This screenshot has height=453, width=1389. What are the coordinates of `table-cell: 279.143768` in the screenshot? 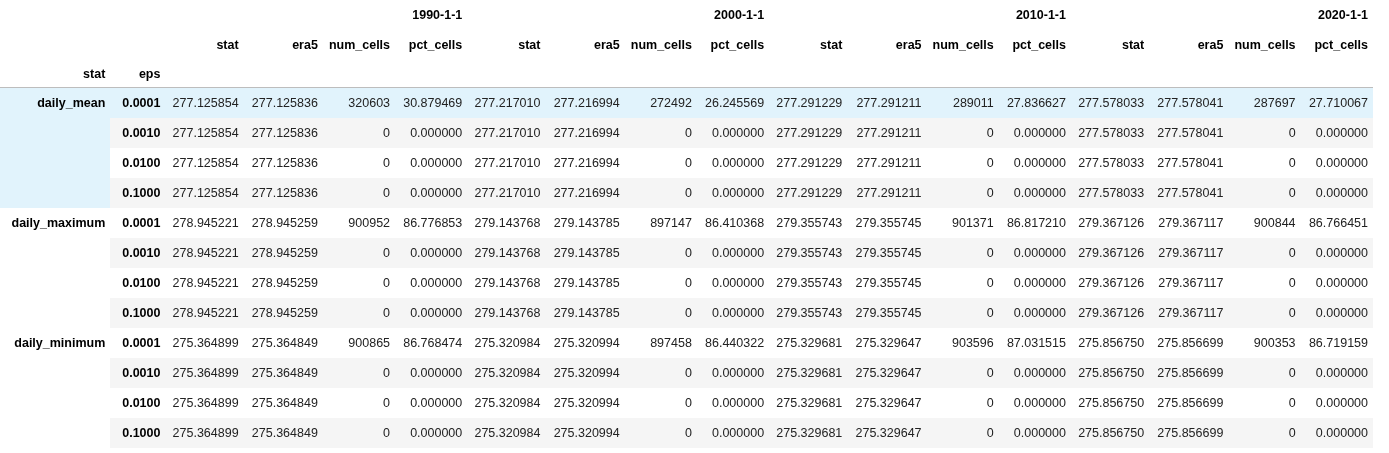 It's located at (506, 283).